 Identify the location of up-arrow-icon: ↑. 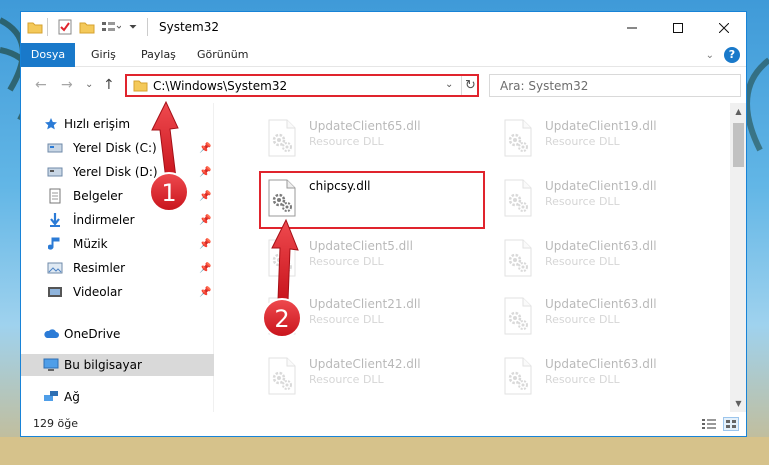
(109, 85).